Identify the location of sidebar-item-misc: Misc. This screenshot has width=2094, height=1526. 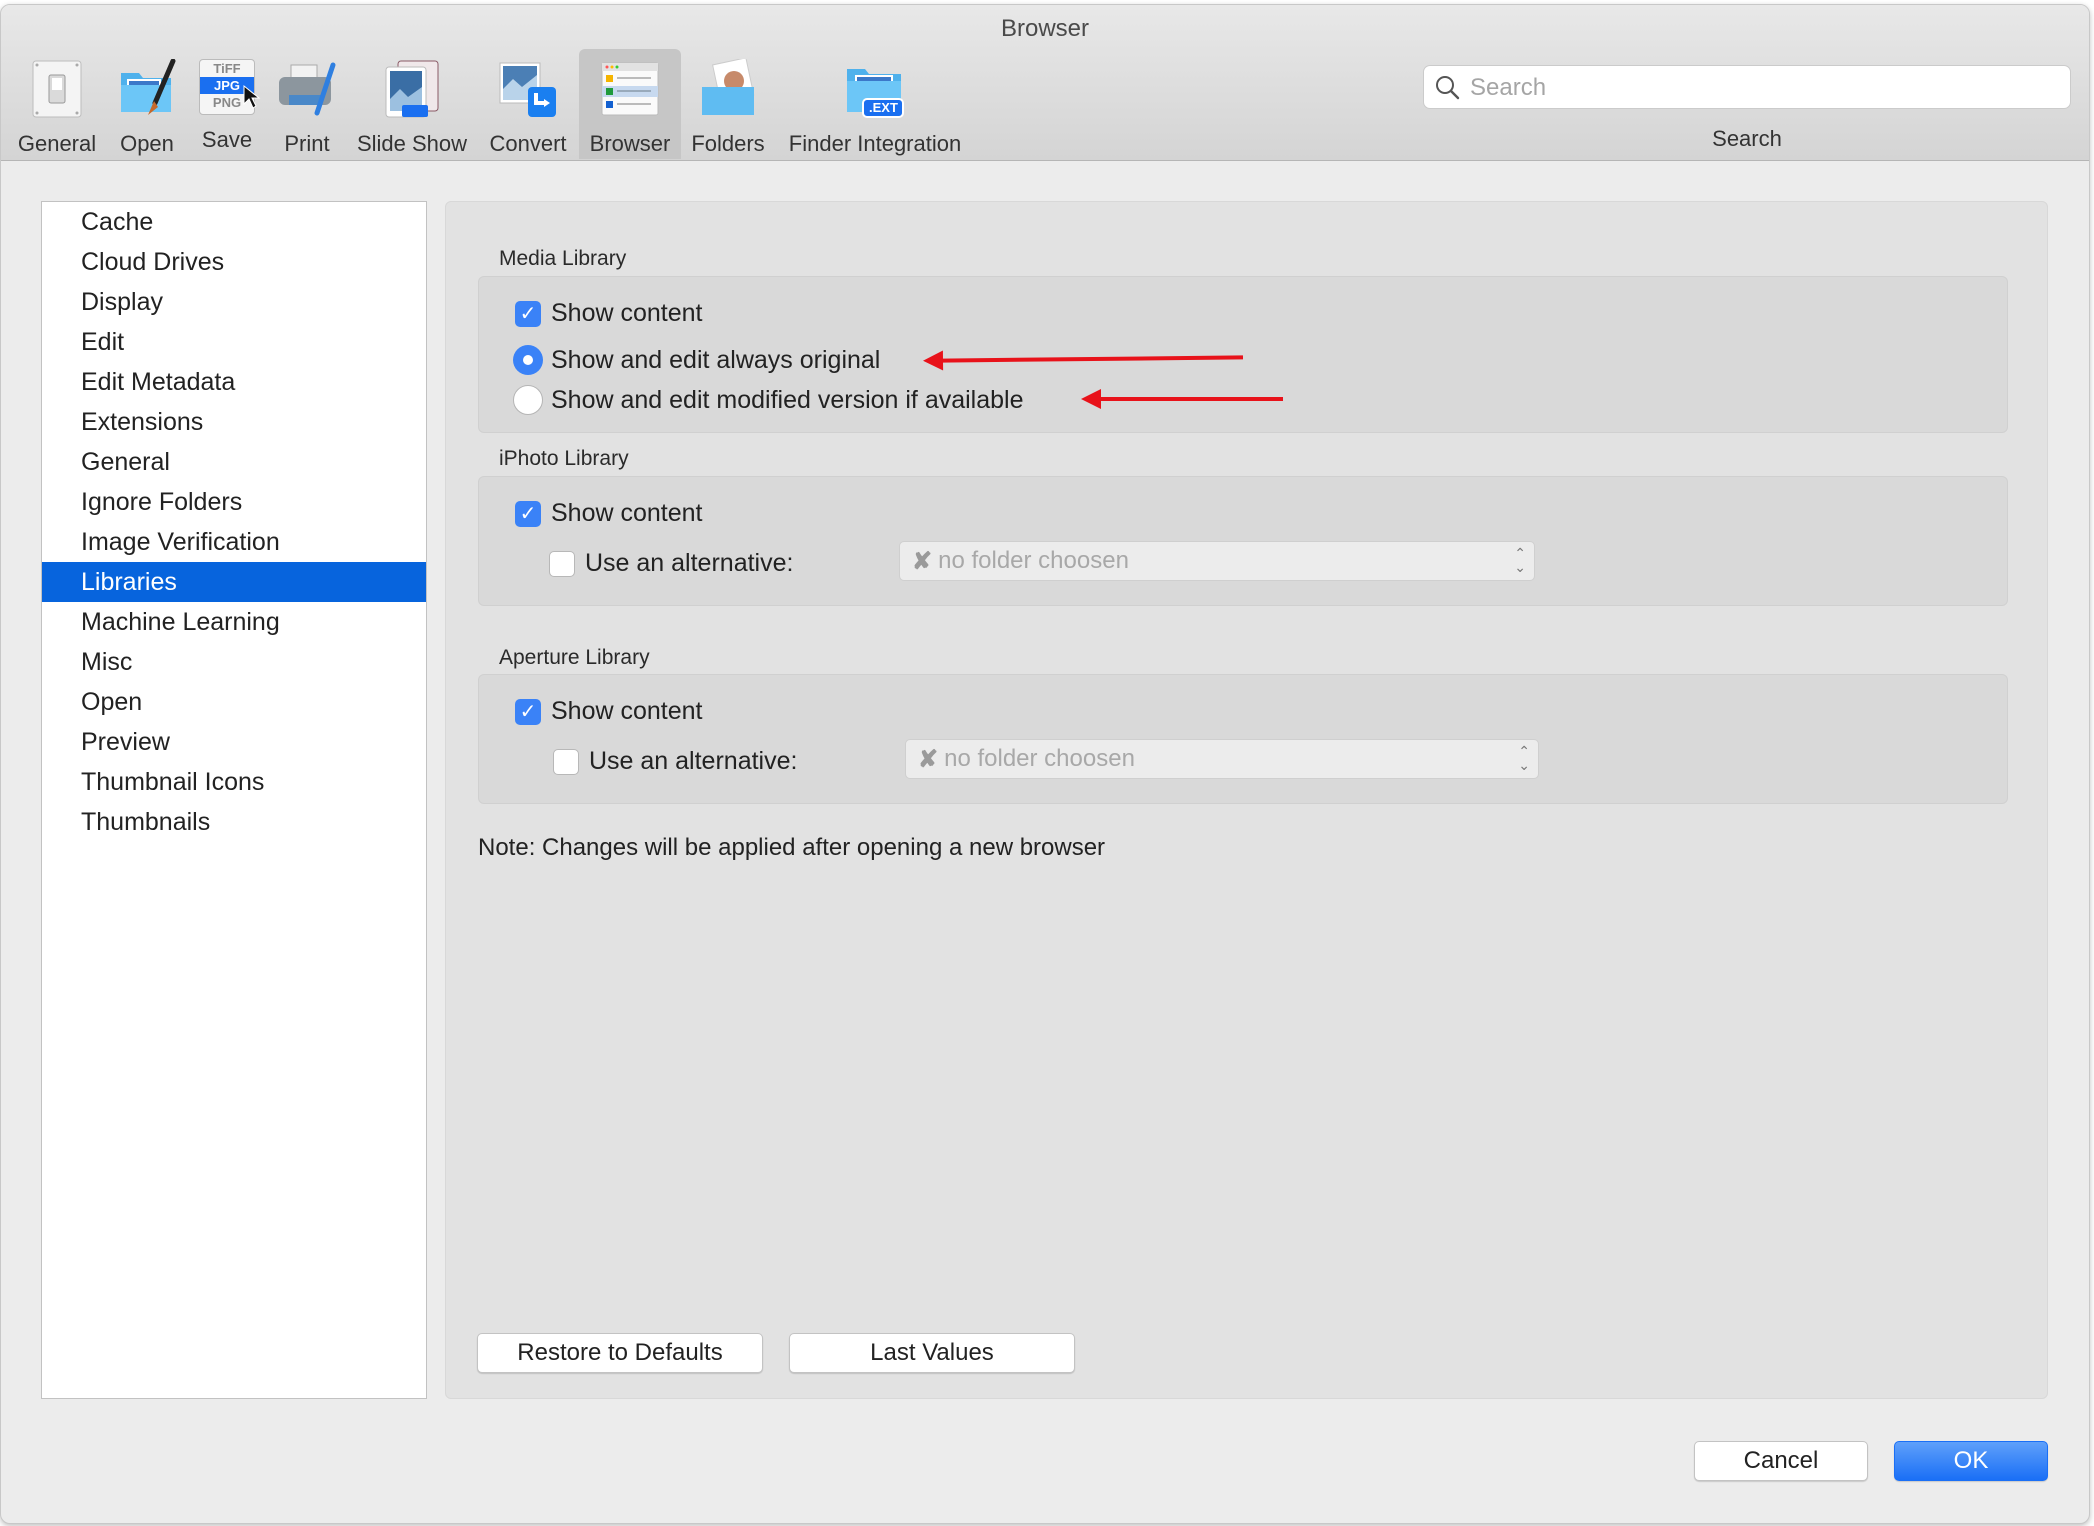
(234, 662).